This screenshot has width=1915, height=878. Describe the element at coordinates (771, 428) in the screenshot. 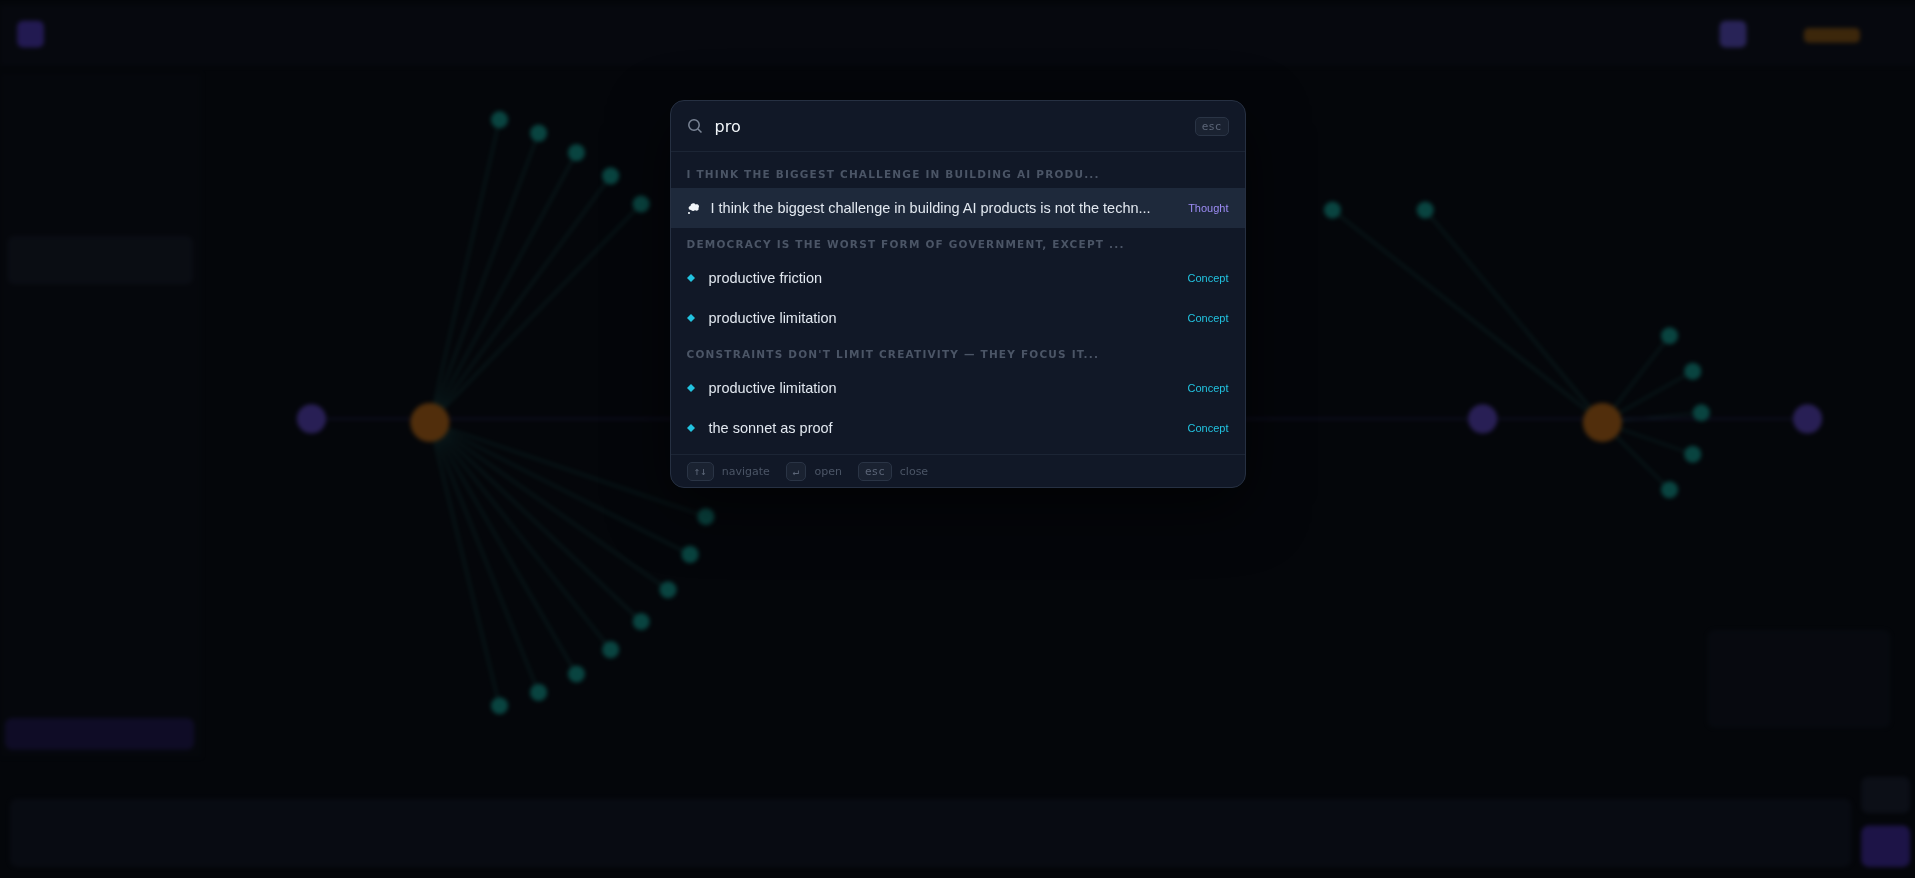

I see `result-title: the sonnet as proof` at that location.